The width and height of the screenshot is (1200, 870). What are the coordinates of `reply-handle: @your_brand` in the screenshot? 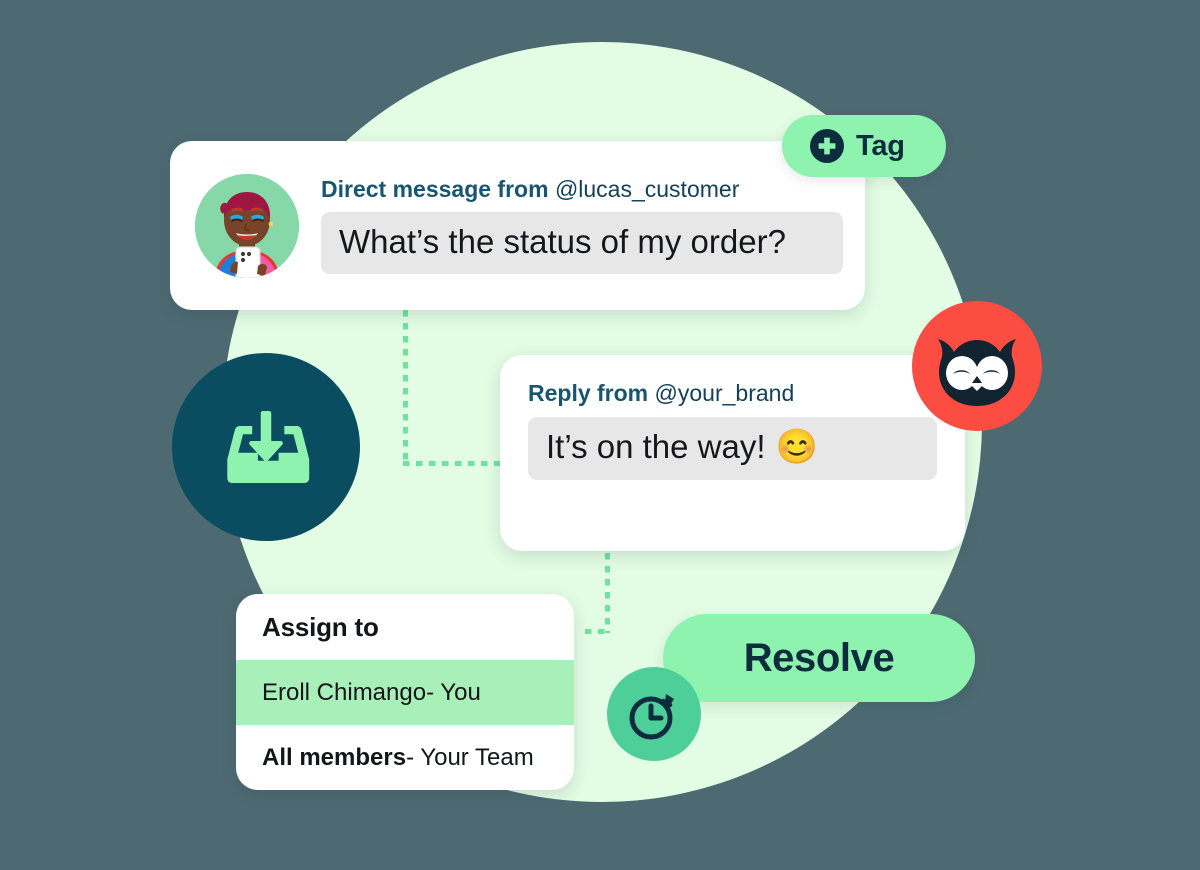 It's located at (724, 393).